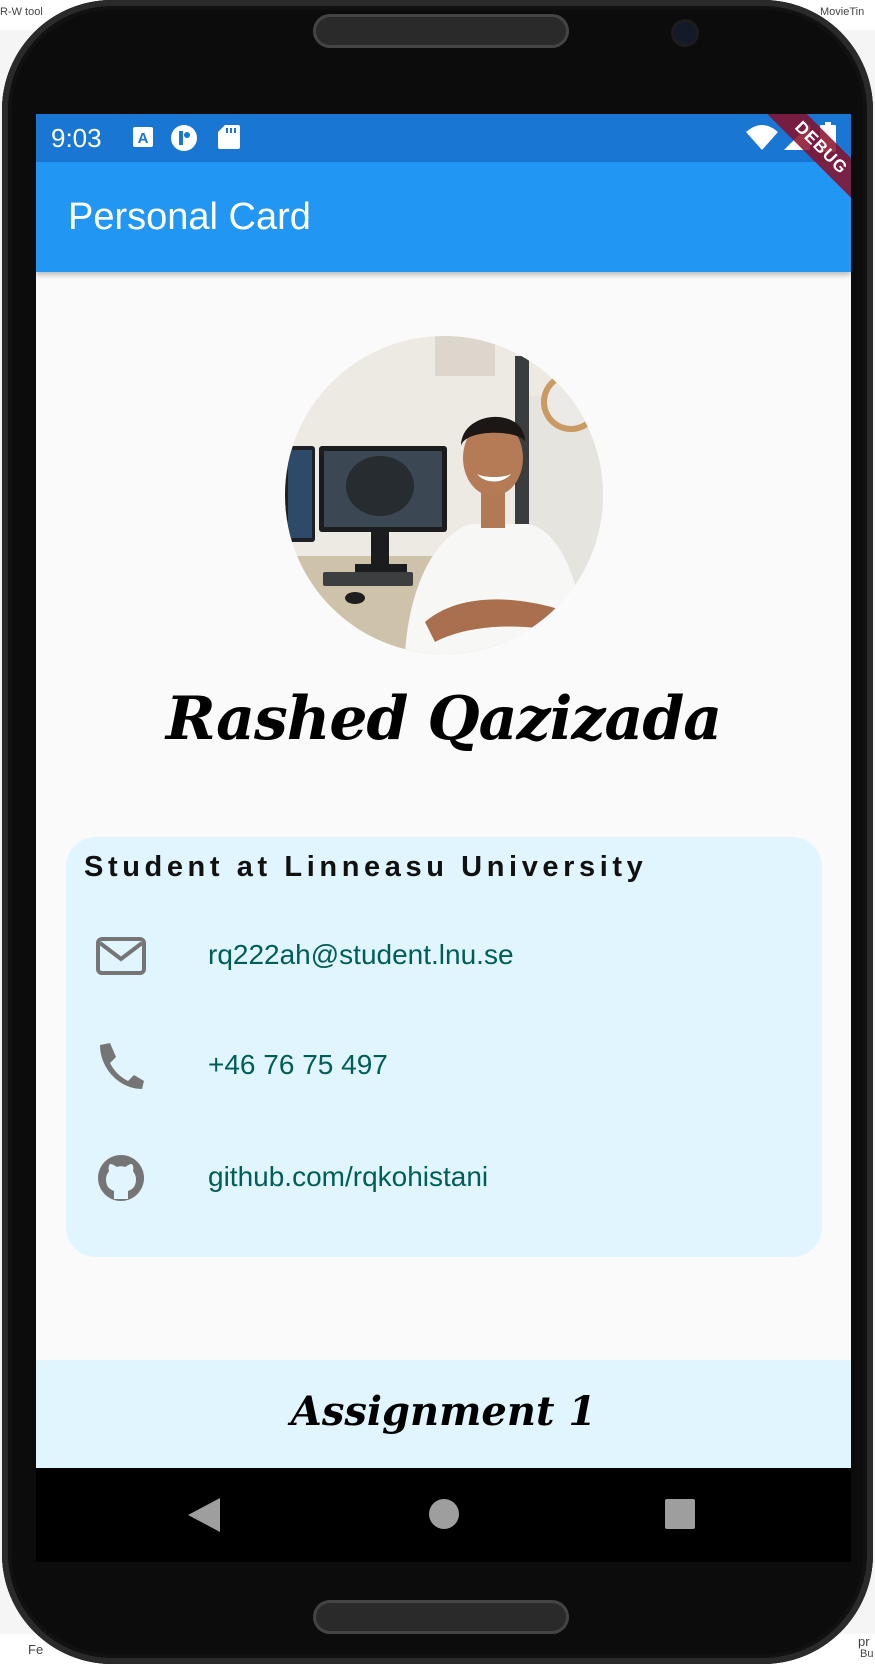  Describe the element at coordinates (443, 217) in the screenshot. I see `app-bar: Personal Card` at that location.